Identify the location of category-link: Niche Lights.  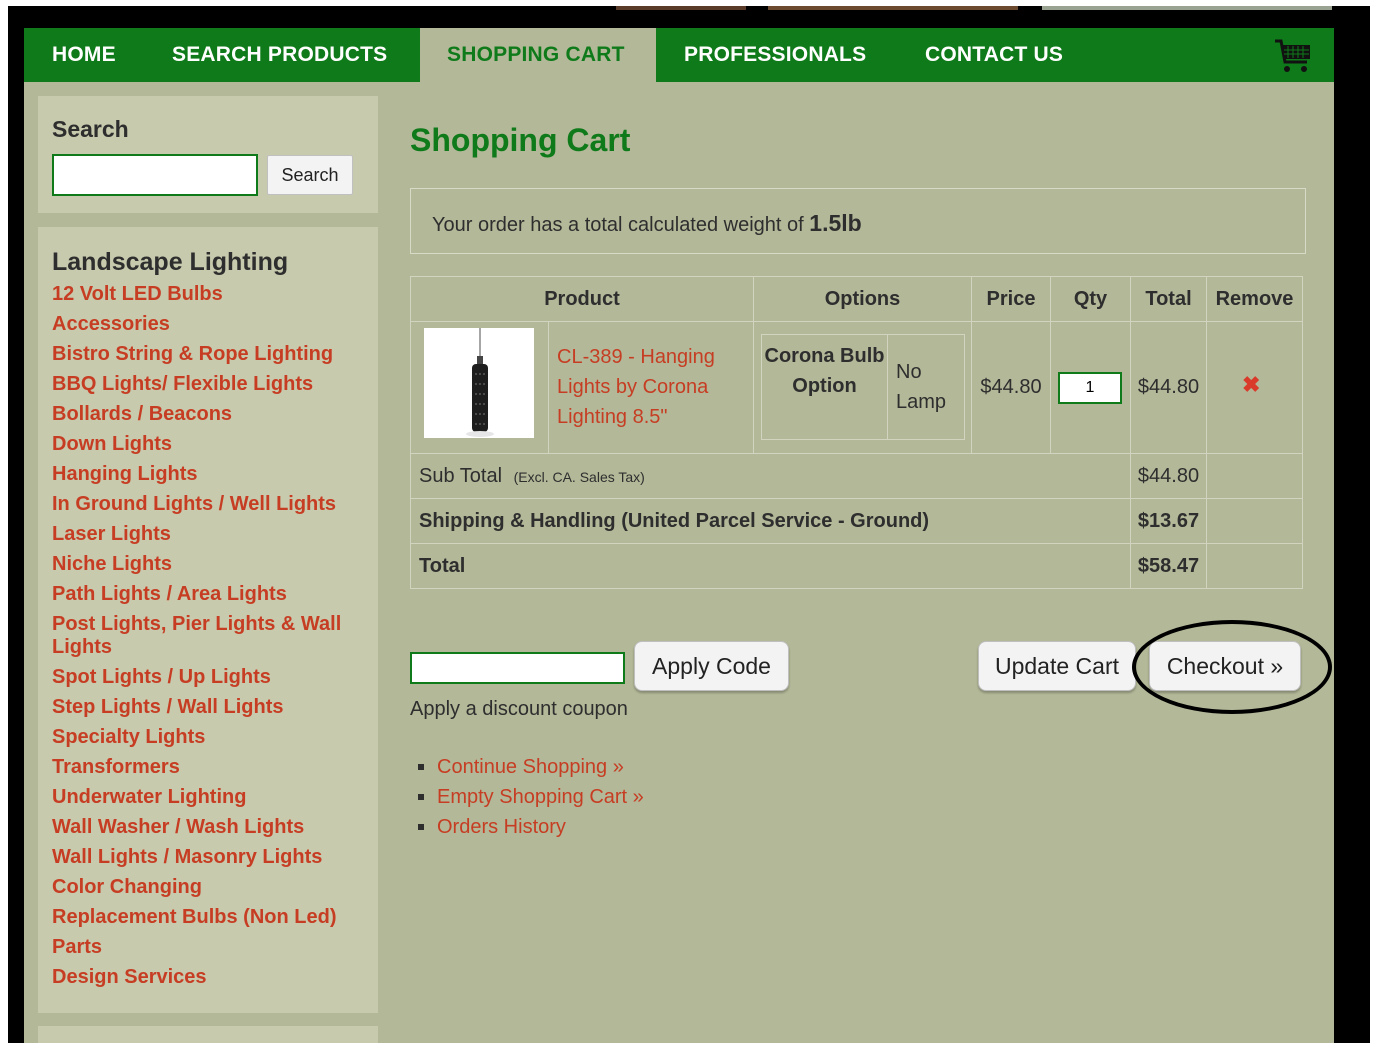
(209, 564).